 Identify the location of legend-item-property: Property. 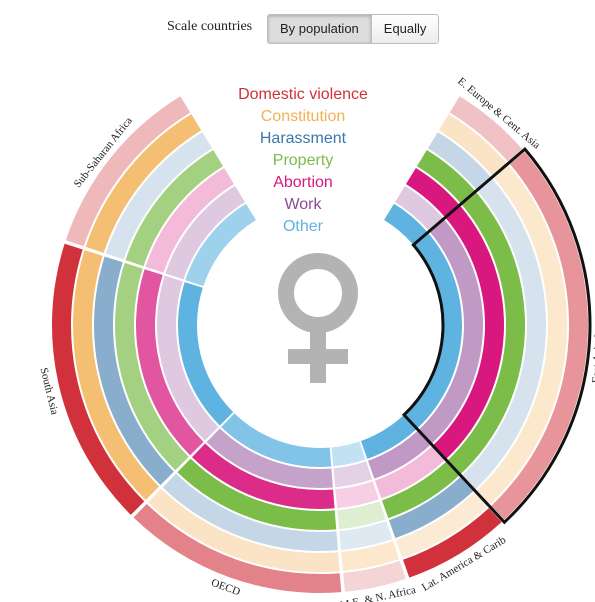
(303, 160).